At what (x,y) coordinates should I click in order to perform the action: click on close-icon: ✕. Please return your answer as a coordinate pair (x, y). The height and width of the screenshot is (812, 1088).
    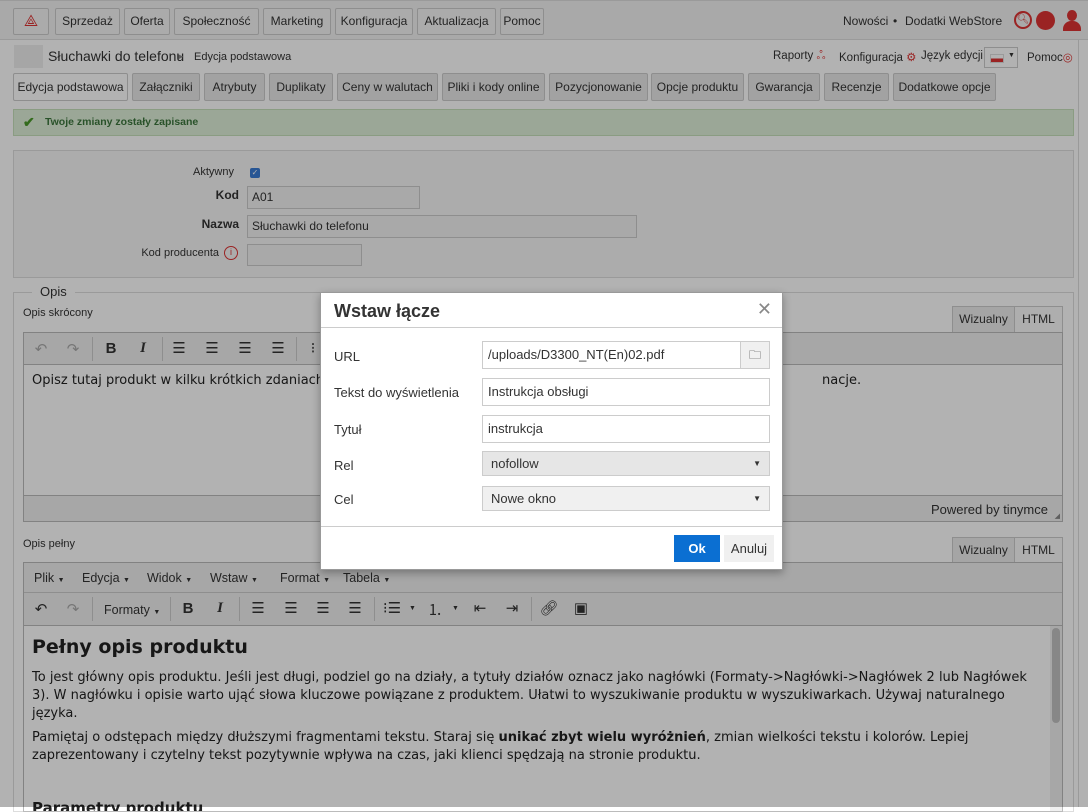
    Looking at the image, I should click on (764, 309).